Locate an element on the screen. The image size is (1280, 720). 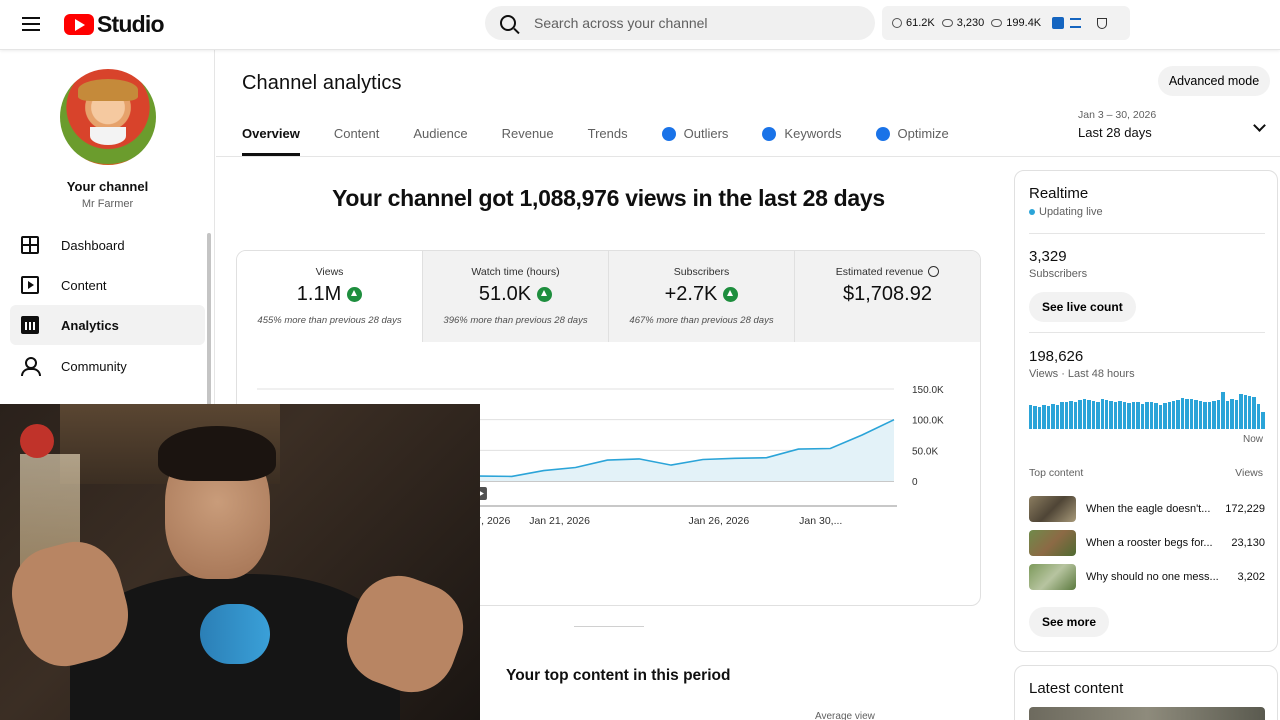
realtime-views-bars is located at coordinates (1147, 410).